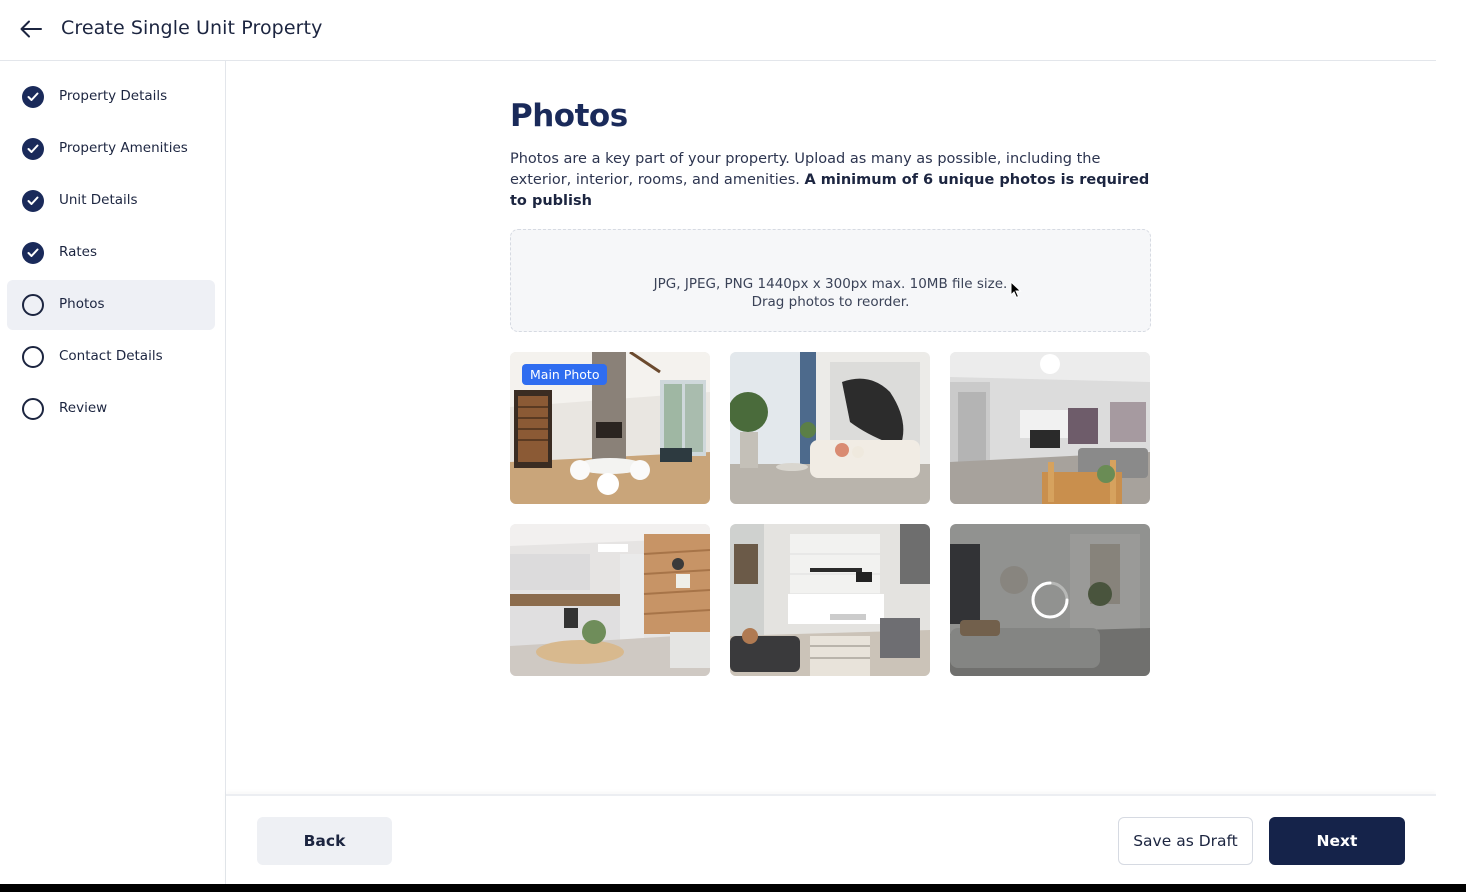 The image size is (1466, 892). I want to click on section-title: Photos, so click(569, 116).